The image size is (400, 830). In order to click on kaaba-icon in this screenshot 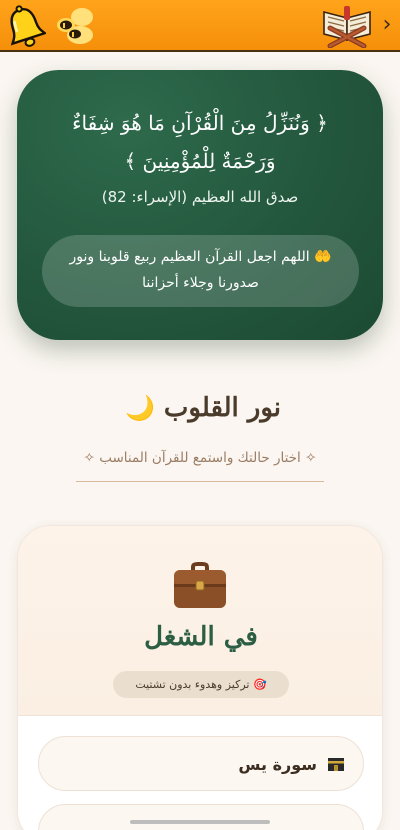, I will do `click(336, 764)`.